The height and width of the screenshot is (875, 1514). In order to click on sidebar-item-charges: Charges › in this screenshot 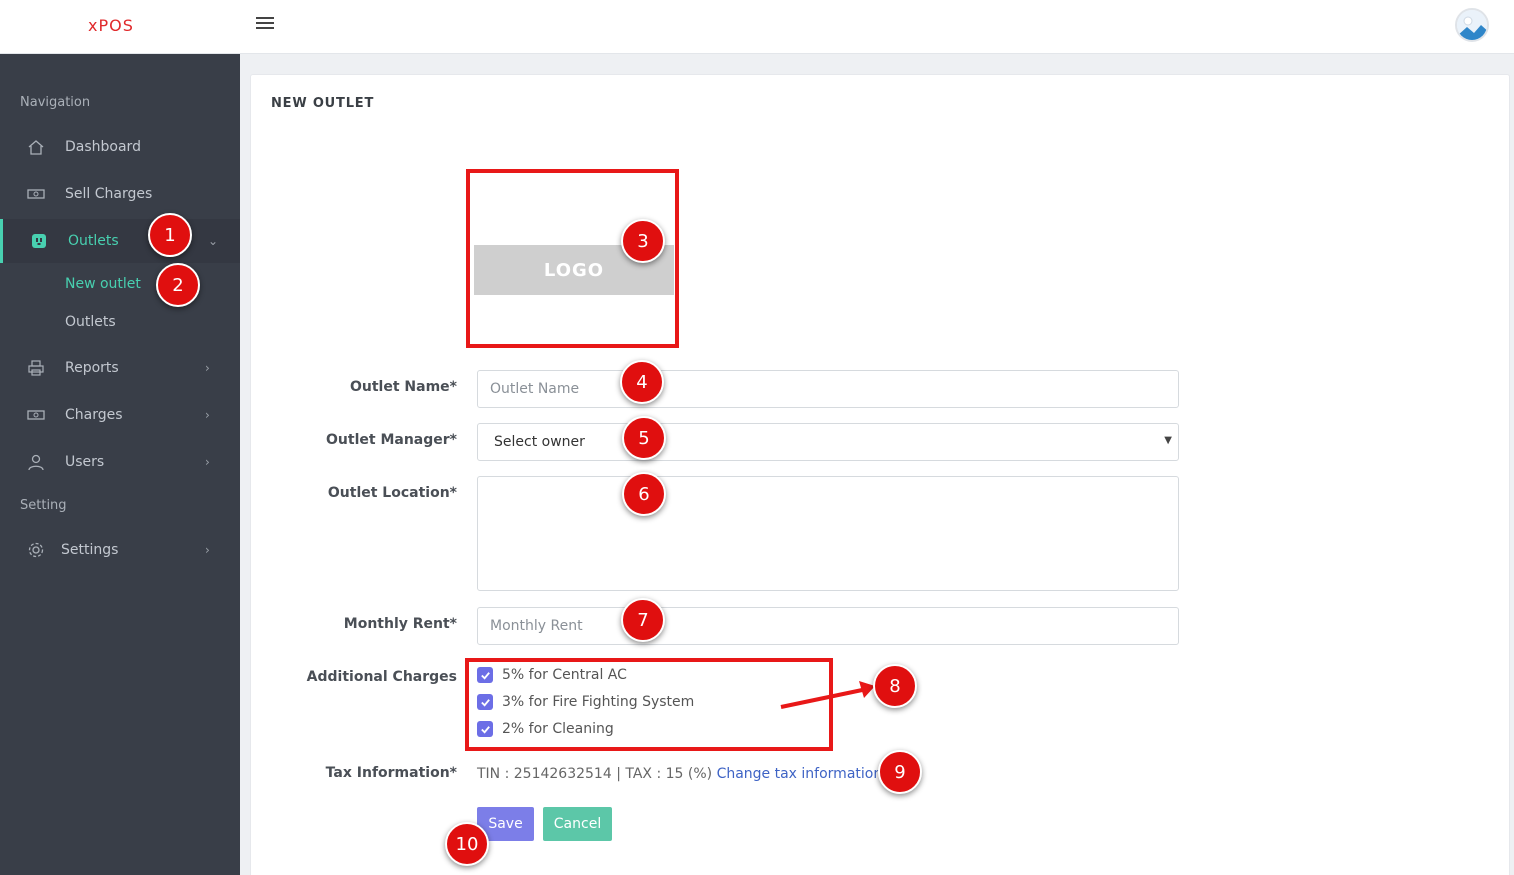, I will do `click(120, 415)`.